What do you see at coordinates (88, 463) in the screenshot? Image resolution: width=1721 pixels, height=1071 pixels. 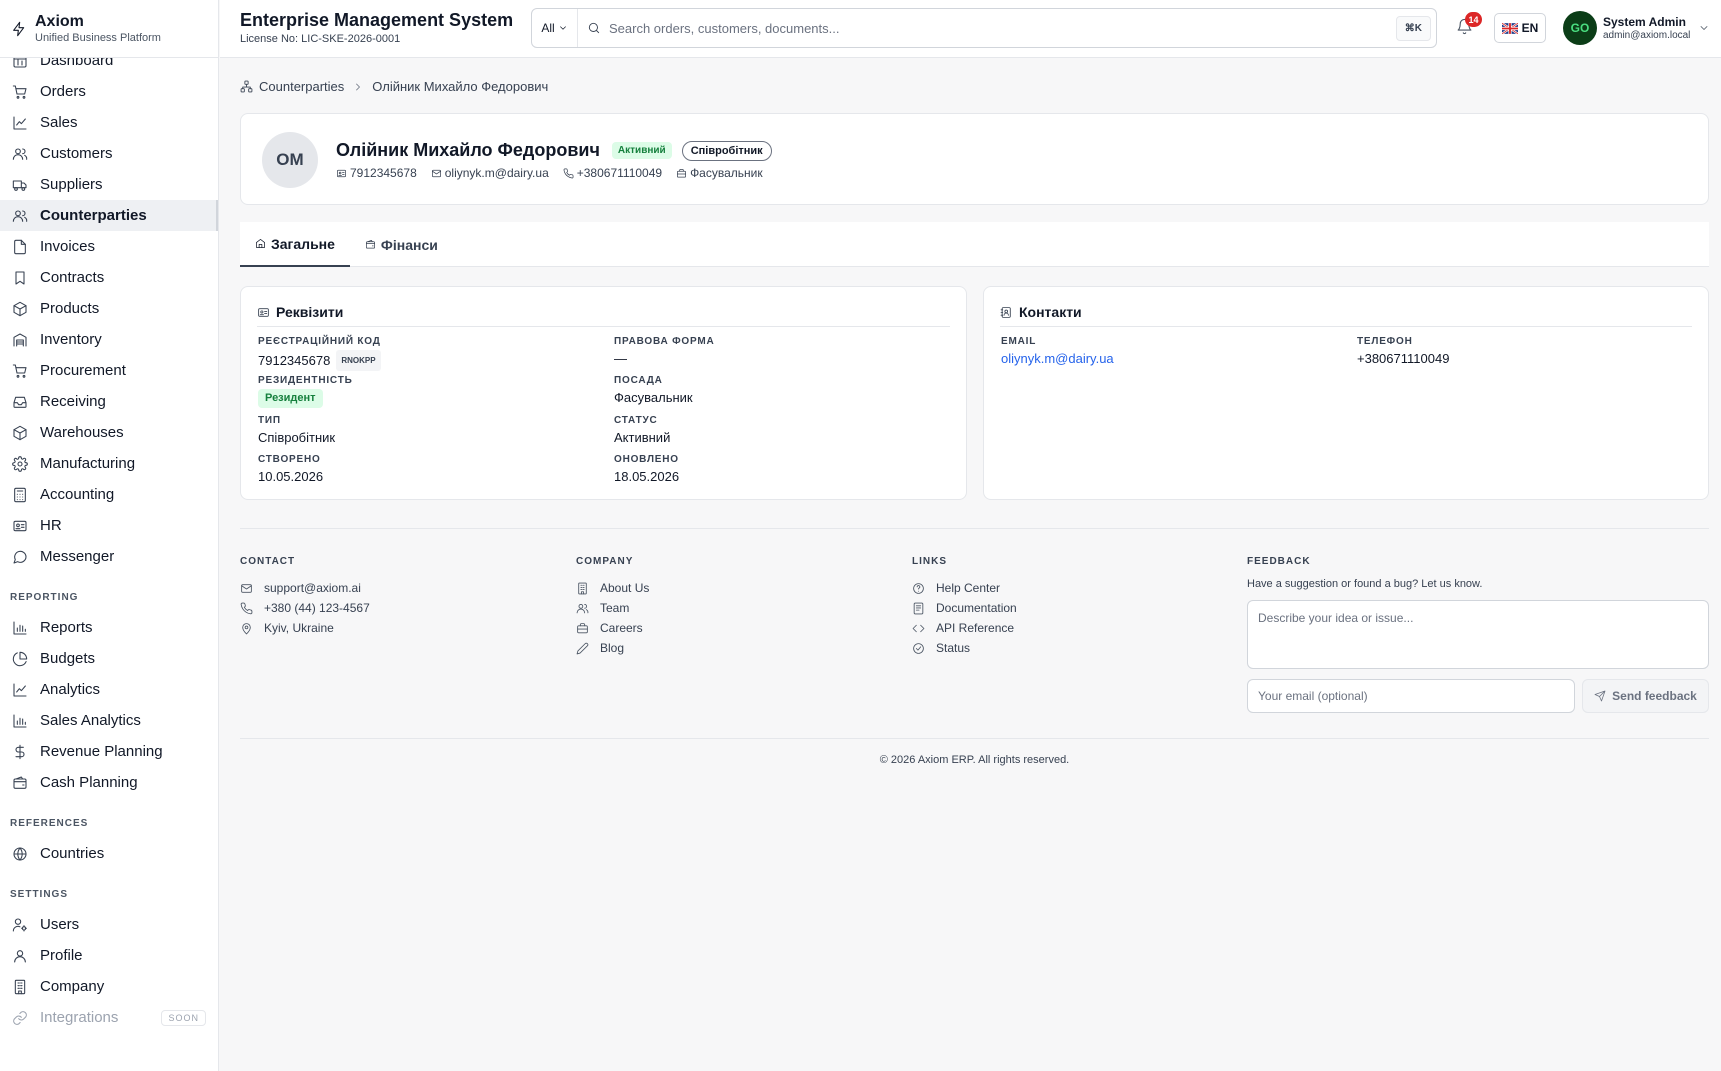 I see `sidebar-item-label: Manufacturing` at bounding box center [88, 463].